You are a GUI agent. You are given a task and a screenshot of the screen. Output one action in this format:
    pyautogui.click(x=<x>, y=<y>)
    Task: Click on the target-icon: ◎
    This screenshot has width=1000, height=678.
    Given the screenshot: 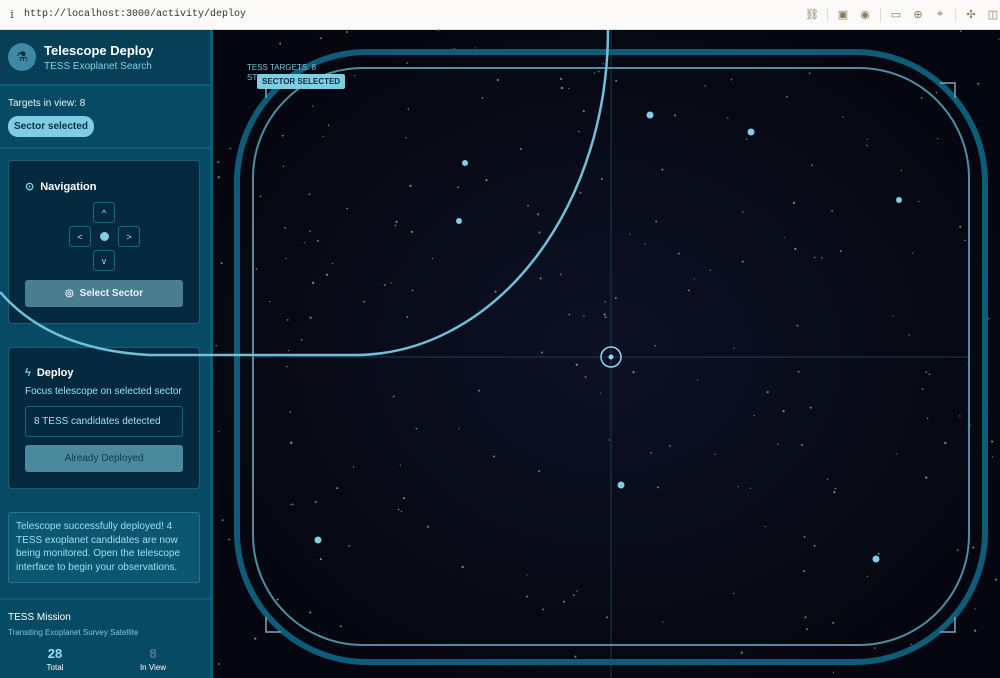 What is the action you would take?
    pyautogui.click(x=69, y=293)
    